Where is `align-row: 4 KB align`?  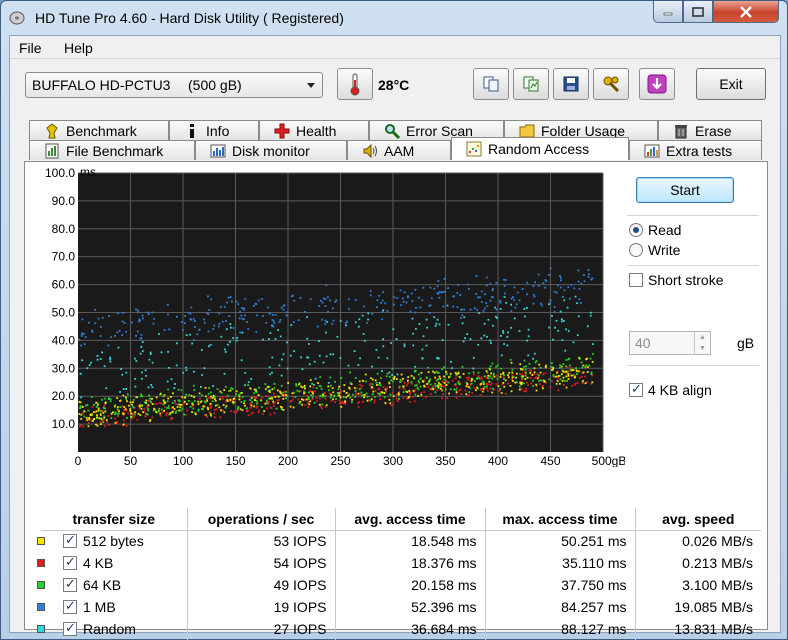
align-row: 4 KB align is located at coordinates (670, 389).